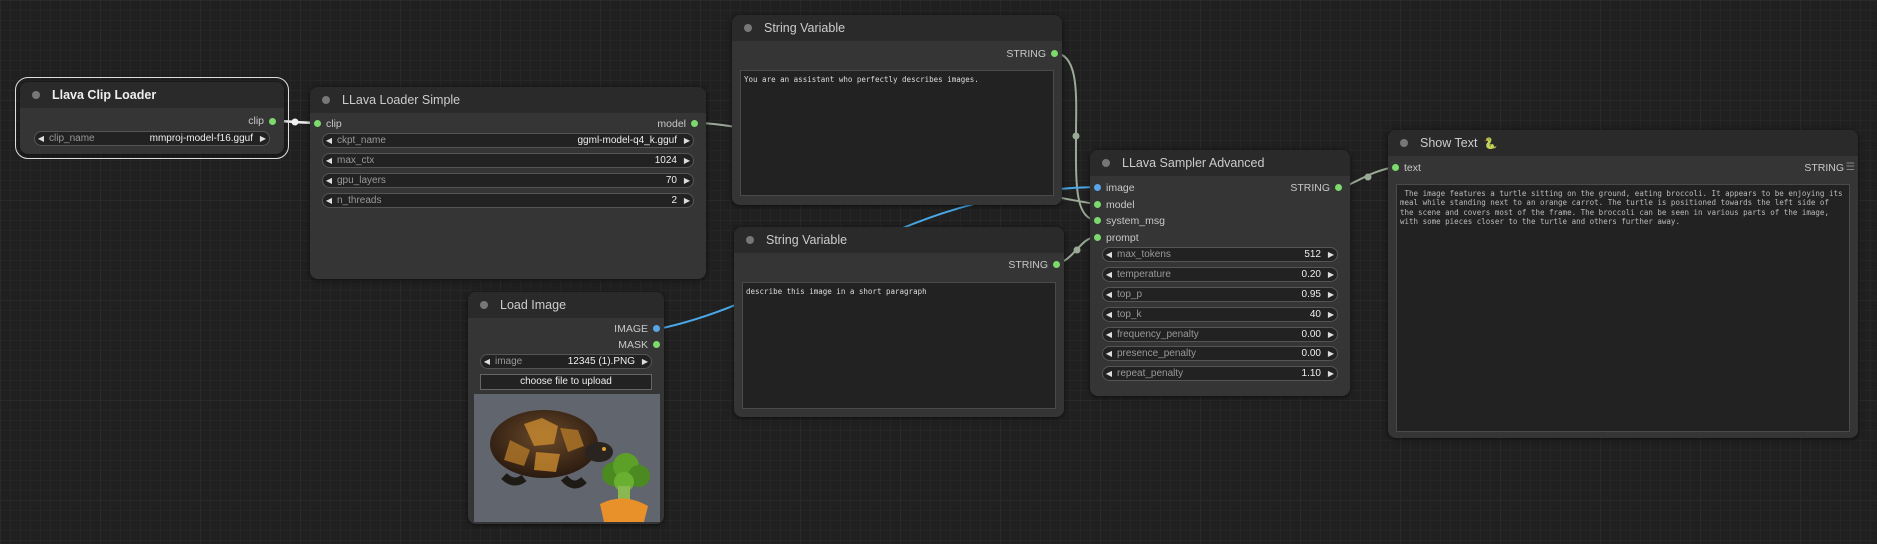  I want to click on output-slot-mask, so click(656, 344).